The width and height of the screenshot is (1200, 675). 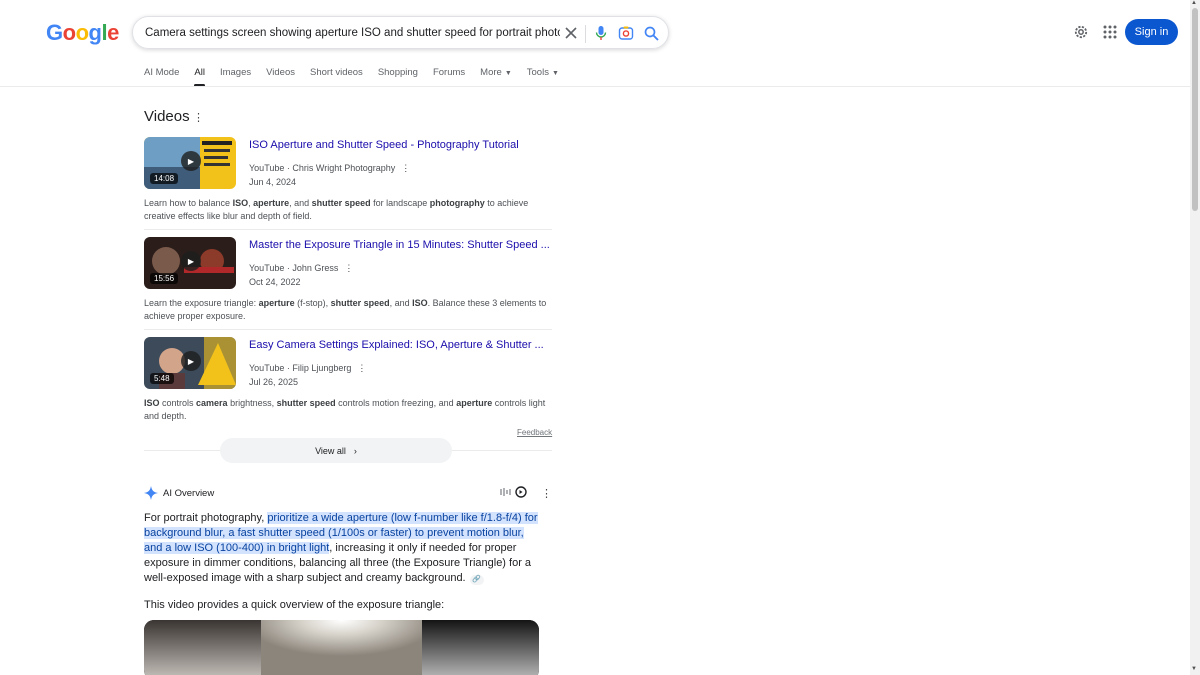 What do you see at coordinates (212, 403) in the screenshot?
I see `desc-bold: camera` at bounding box center [212, 403].